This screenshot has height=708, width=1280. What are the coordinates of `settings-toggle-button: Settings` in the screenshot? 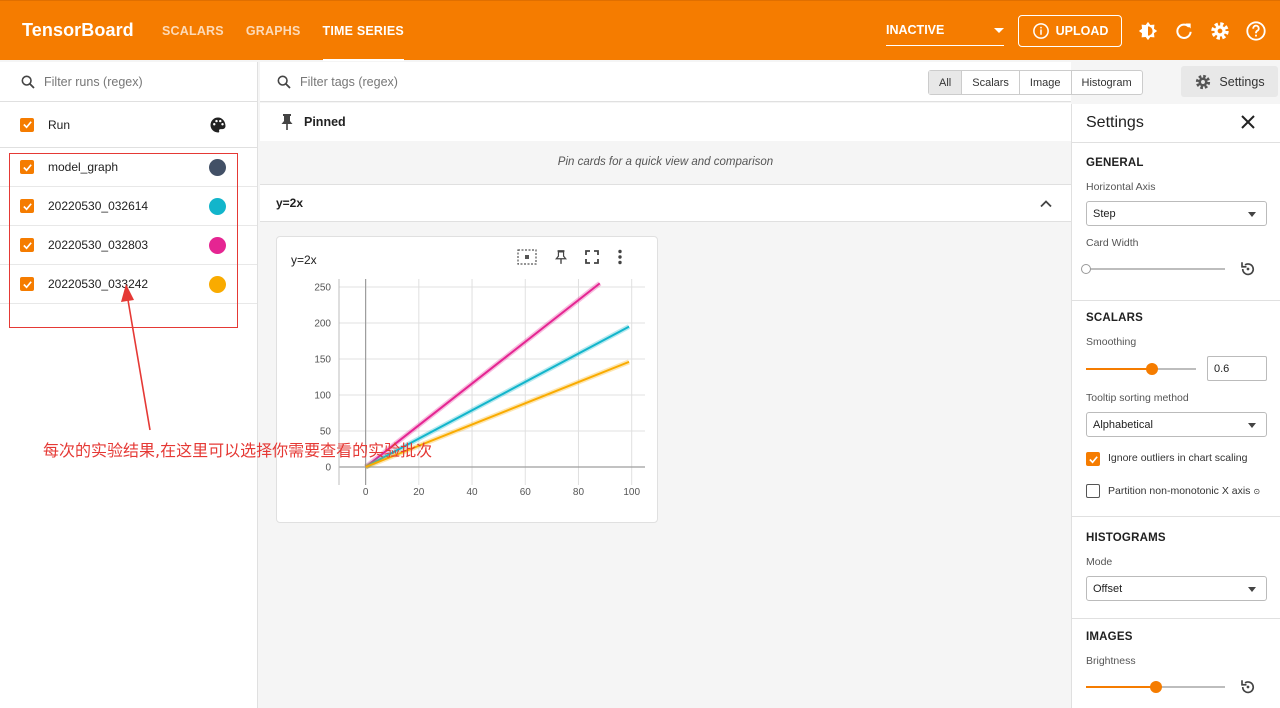 It's located at (1229, 81).